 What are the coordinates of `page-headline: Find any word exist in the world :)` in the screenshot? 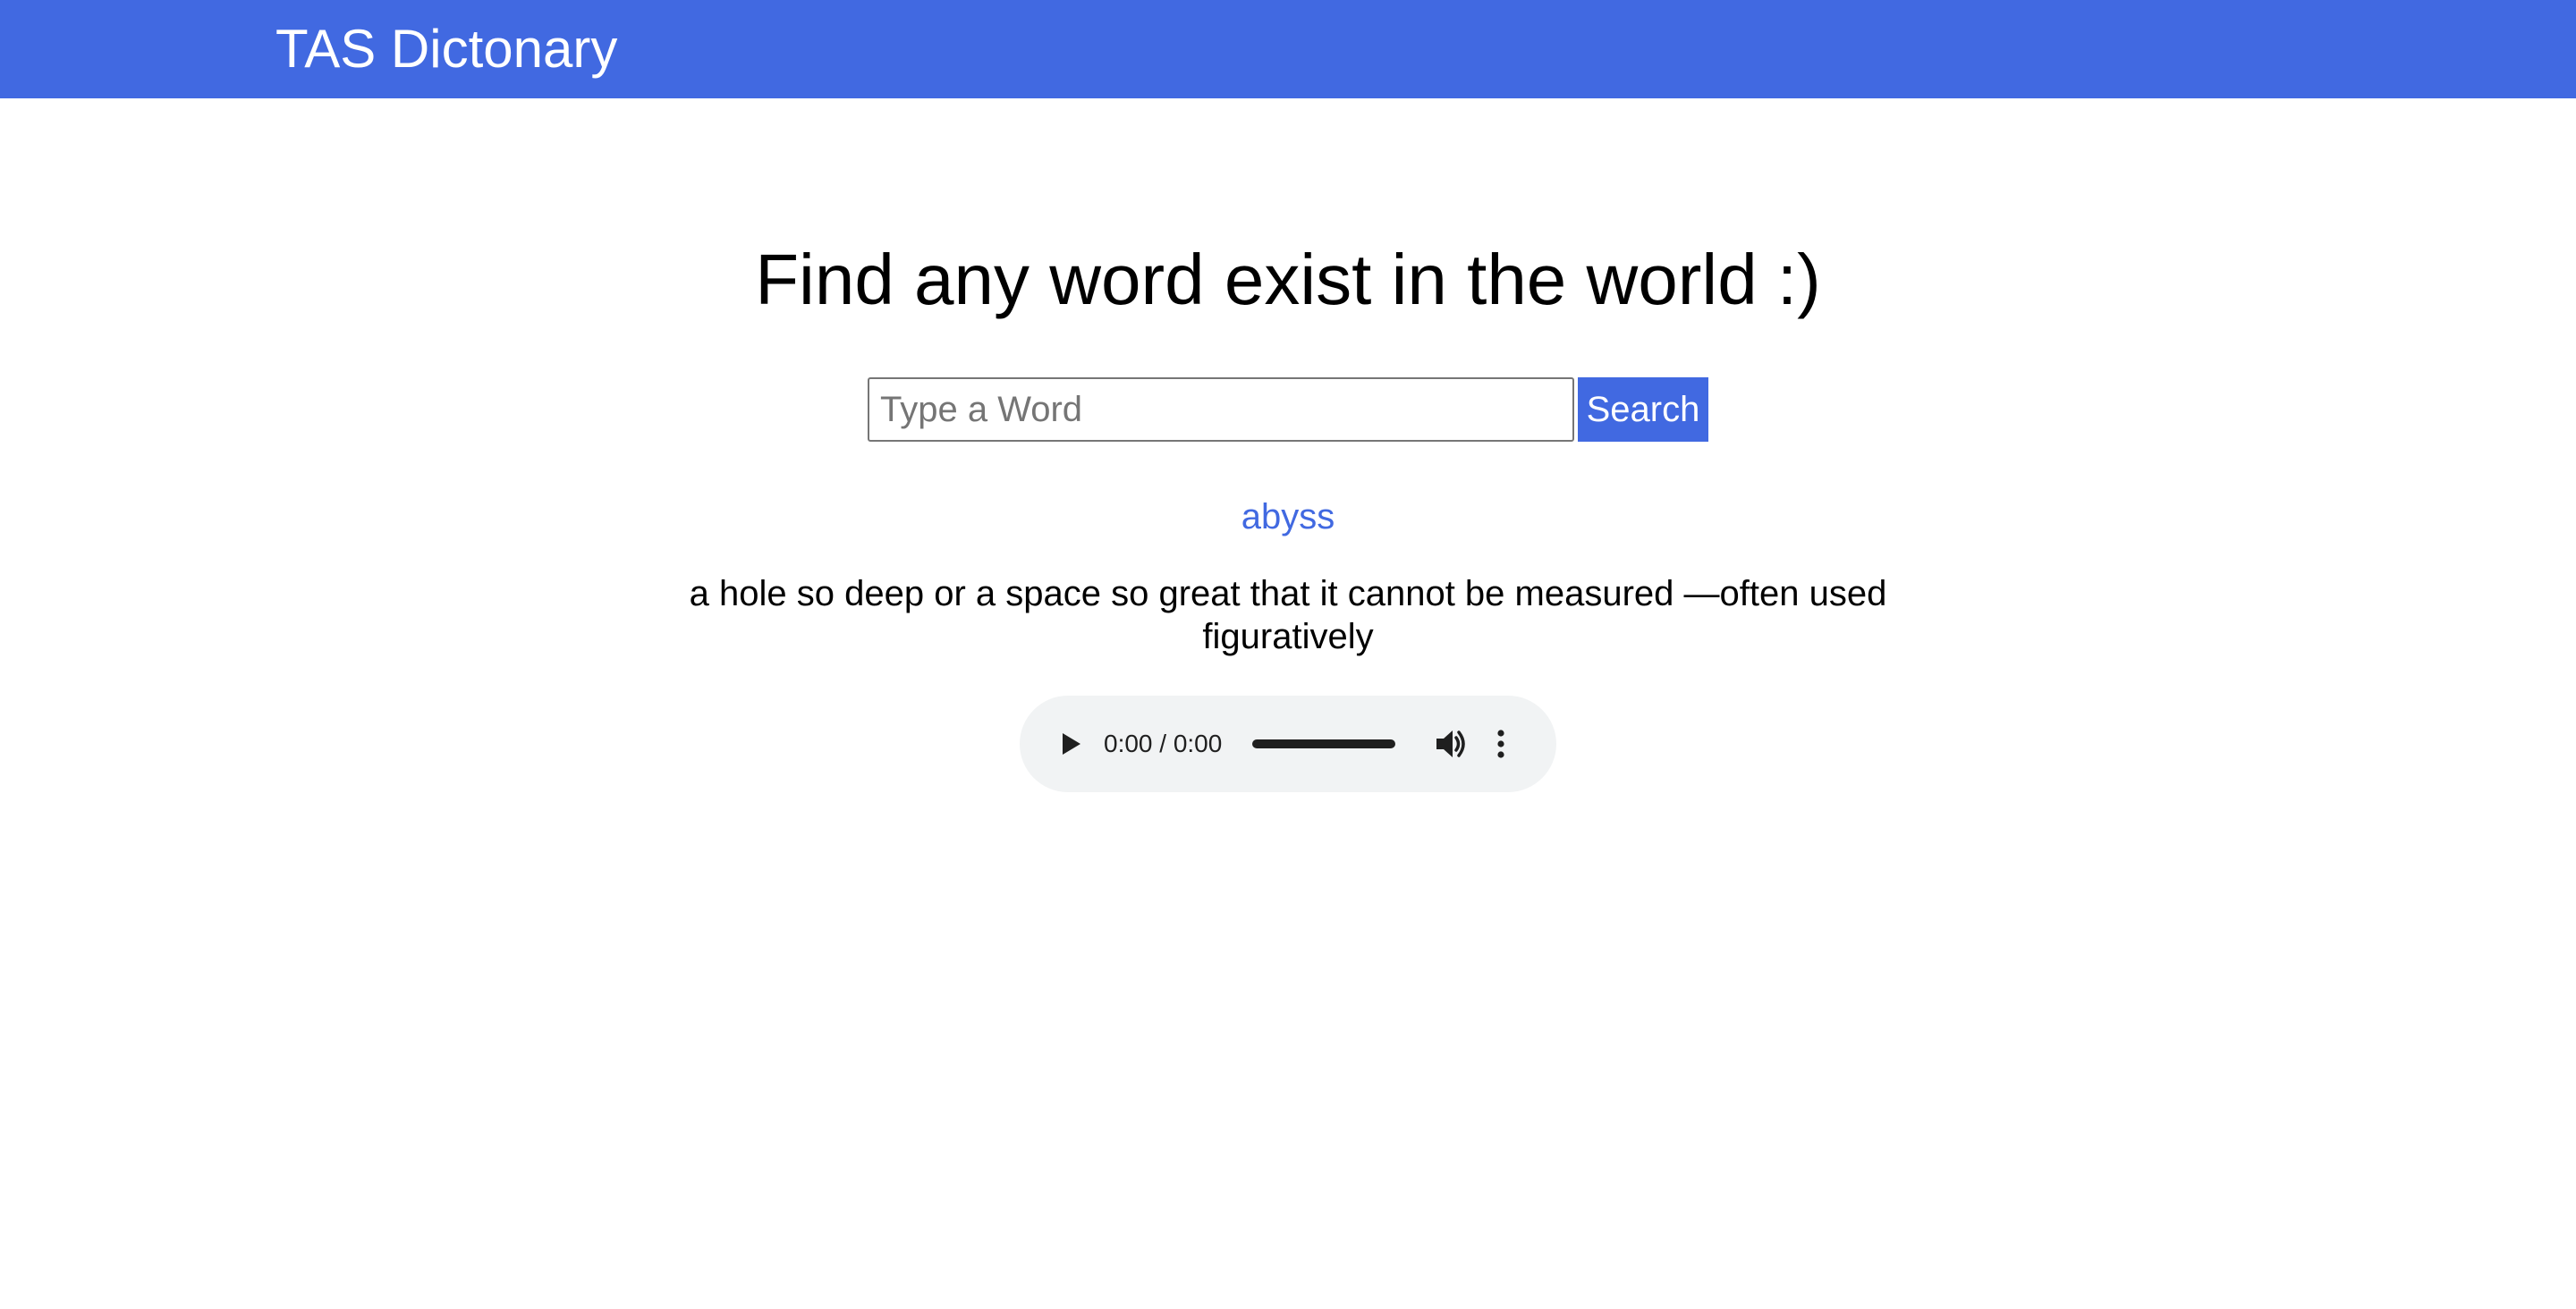 It's located at (1288, 279).